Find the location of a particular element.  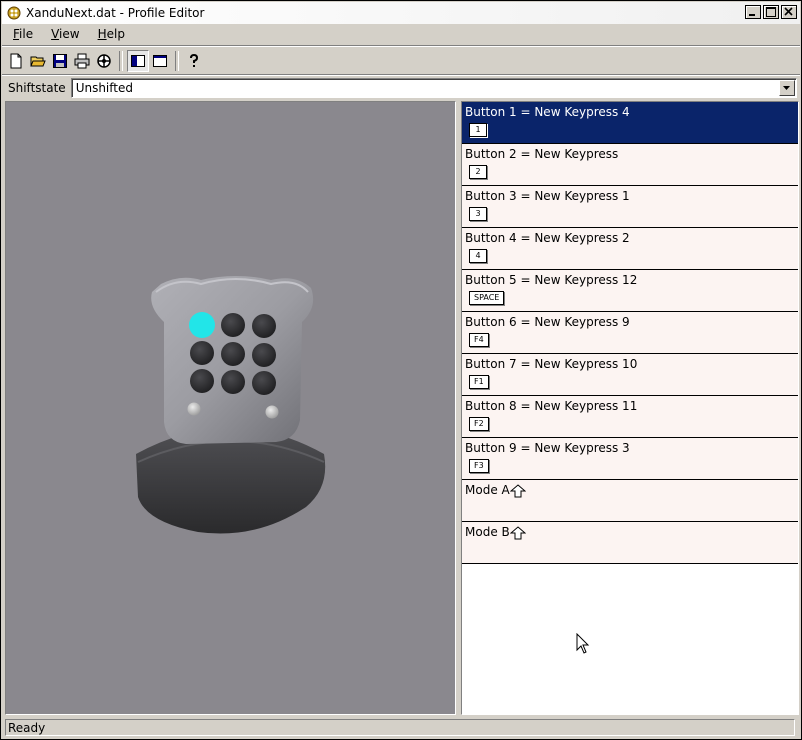

device-mode-a-button is located at coordinates (194, 409).